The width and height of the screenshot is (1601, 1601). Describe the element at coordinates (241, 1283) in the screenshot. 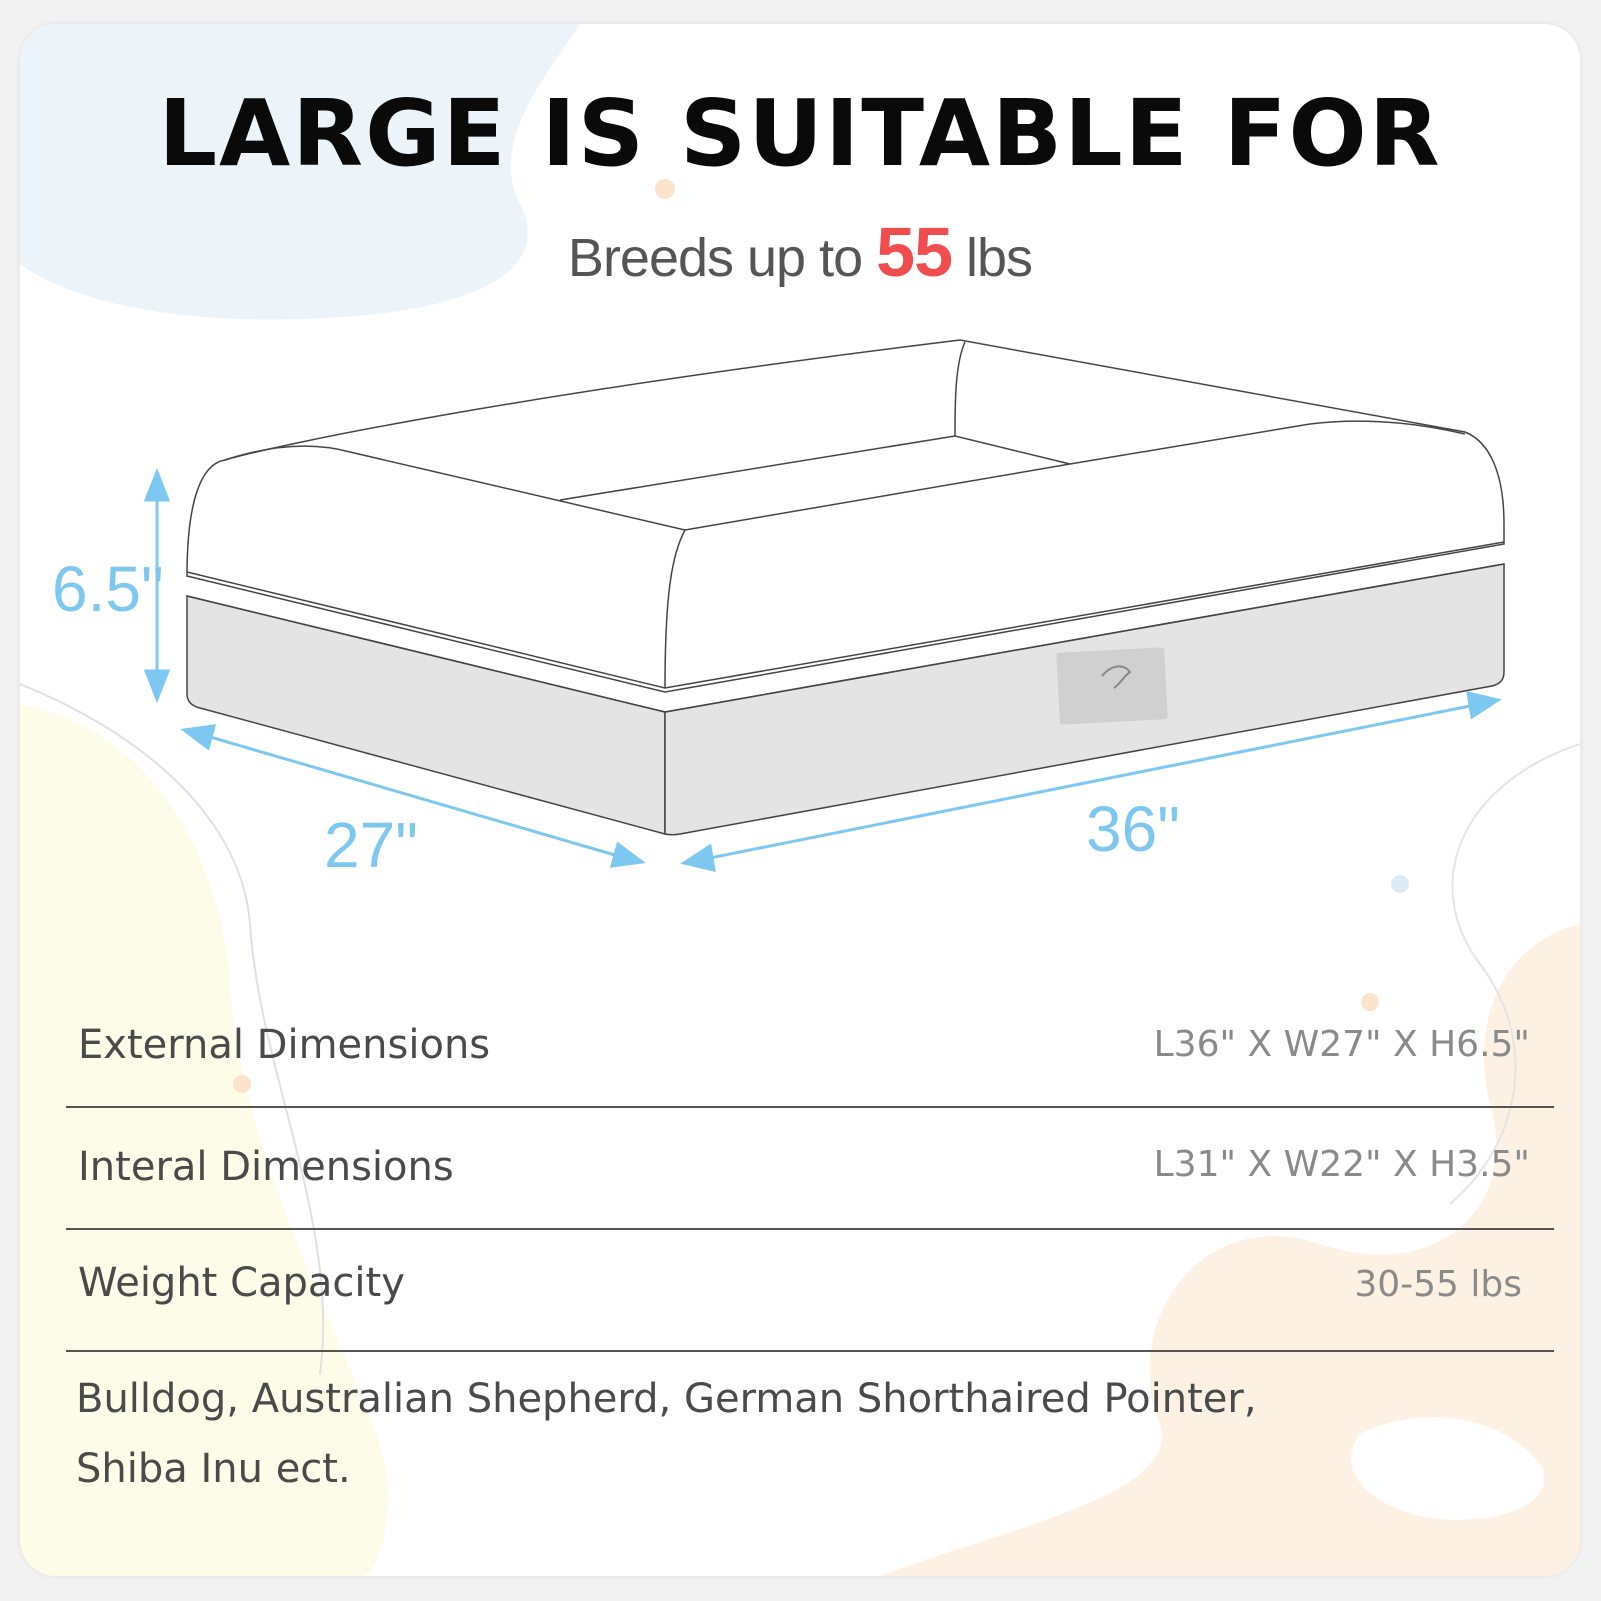

I see `spec-label: Weight Capacity` at that location.